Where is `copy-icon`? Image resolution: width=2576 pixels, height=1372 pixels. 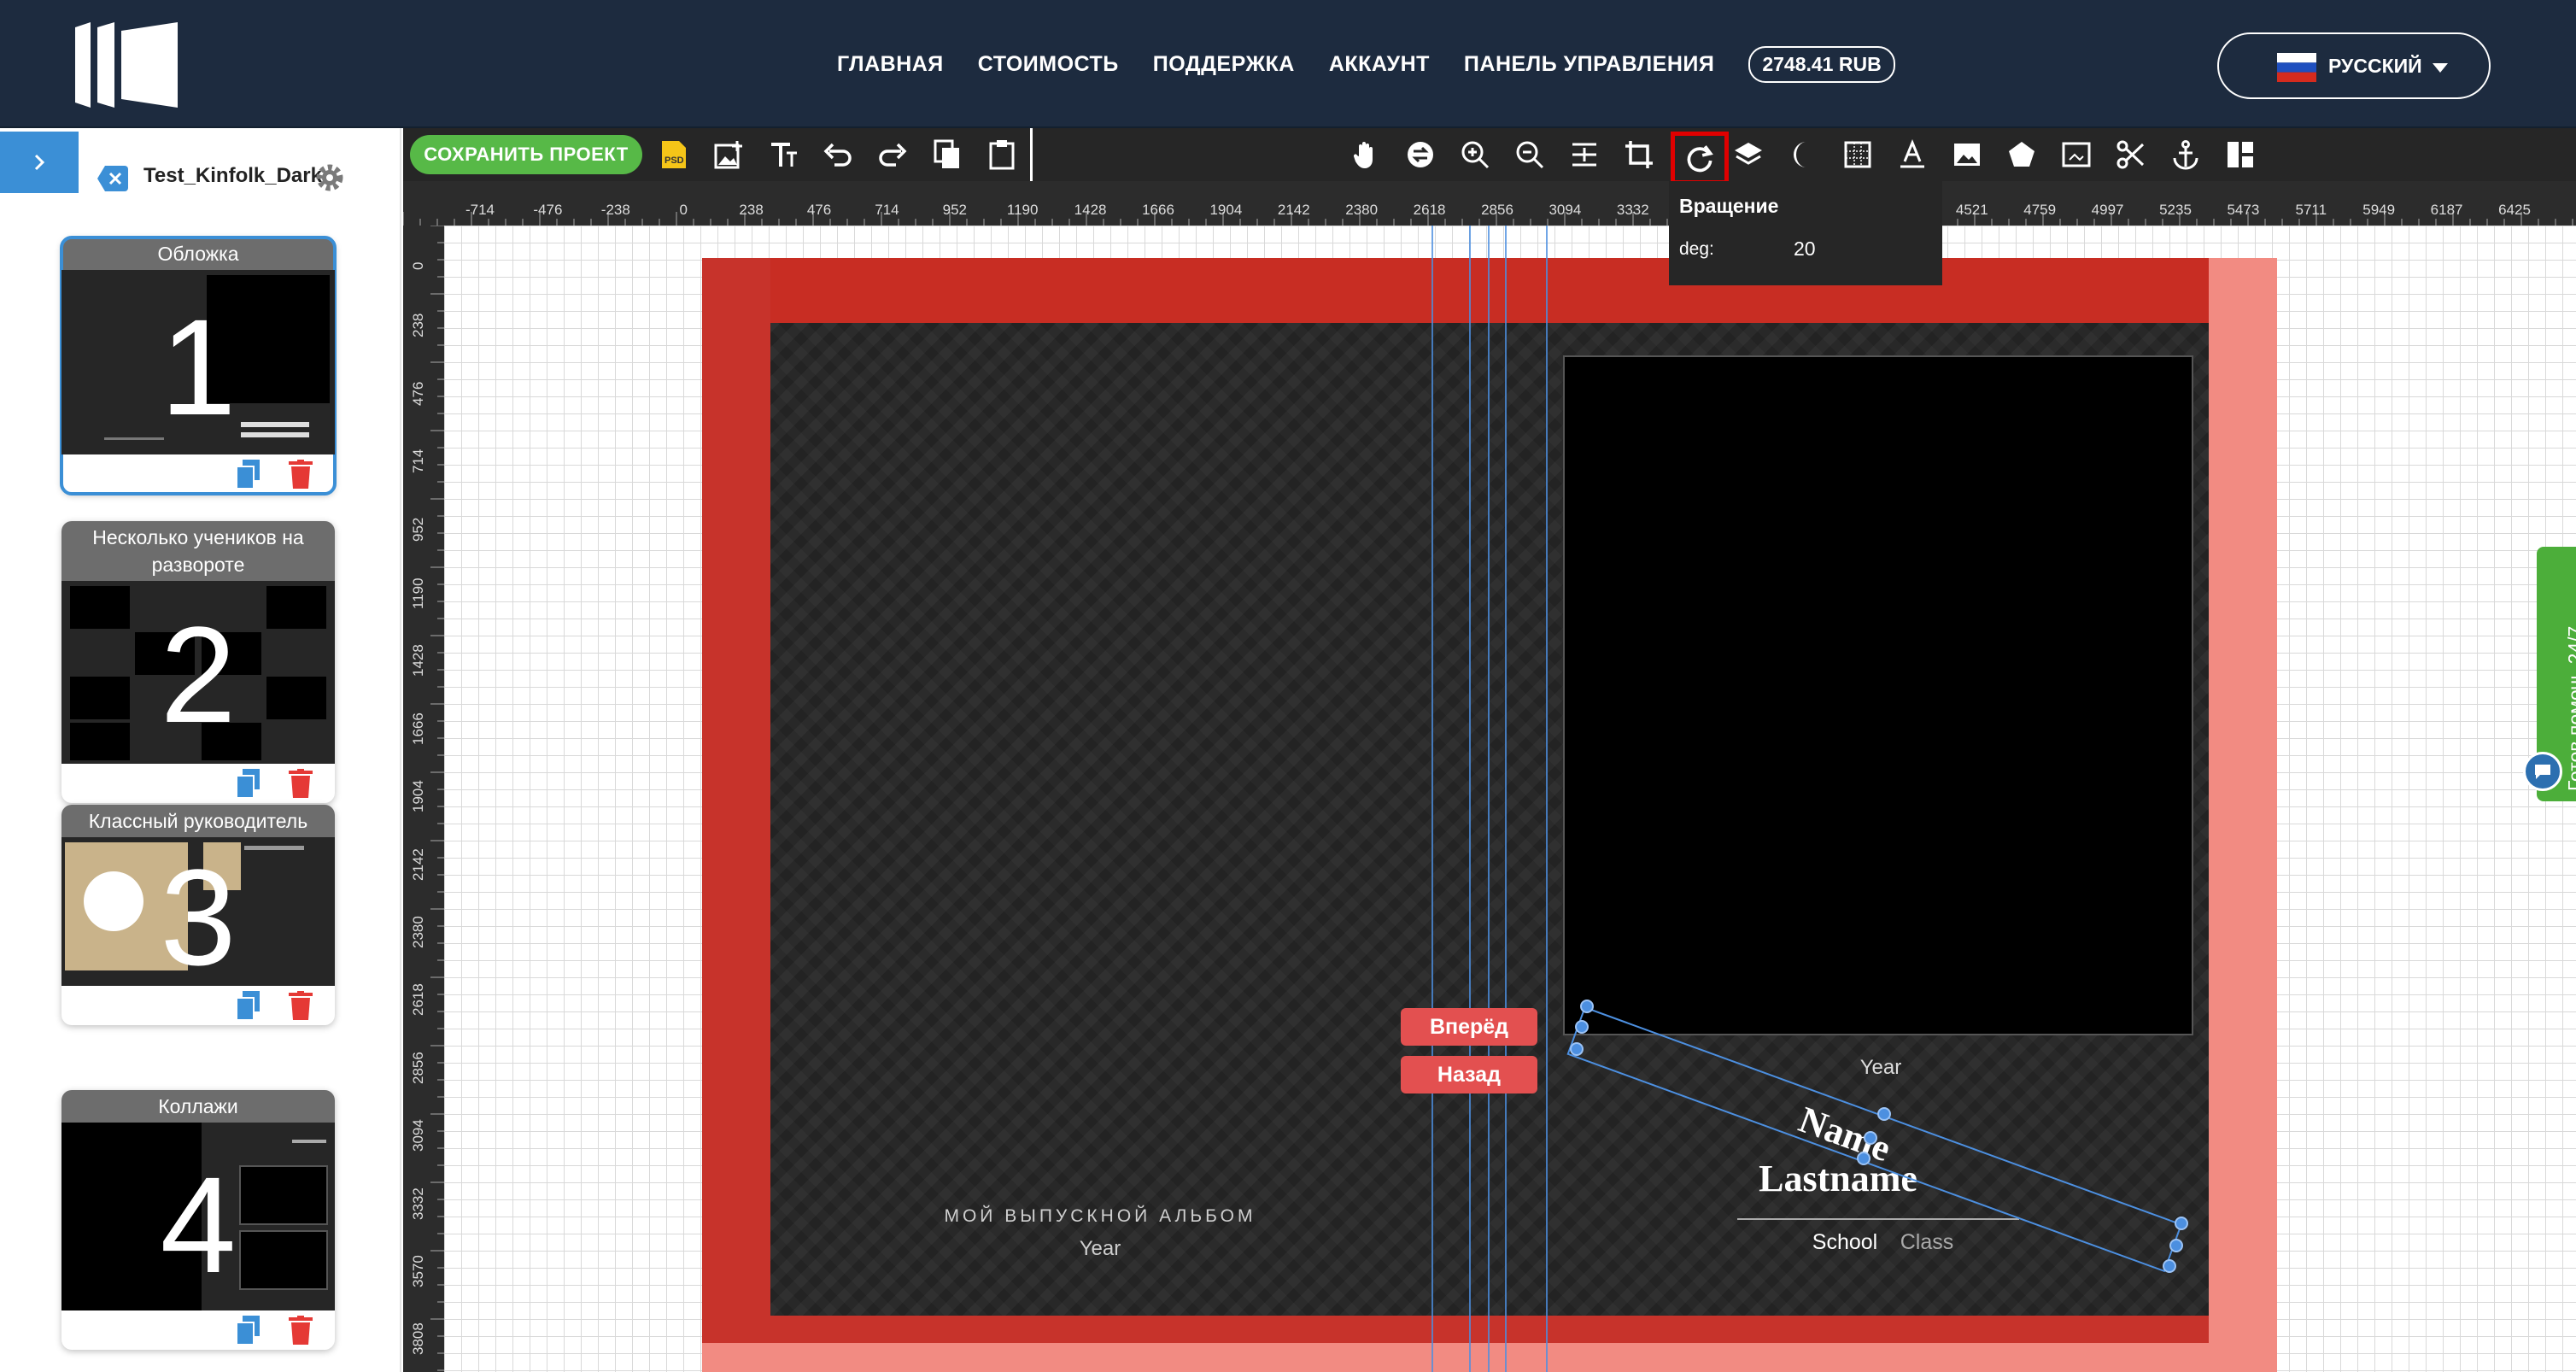 copy-icon is located at coordinates (947, 154).